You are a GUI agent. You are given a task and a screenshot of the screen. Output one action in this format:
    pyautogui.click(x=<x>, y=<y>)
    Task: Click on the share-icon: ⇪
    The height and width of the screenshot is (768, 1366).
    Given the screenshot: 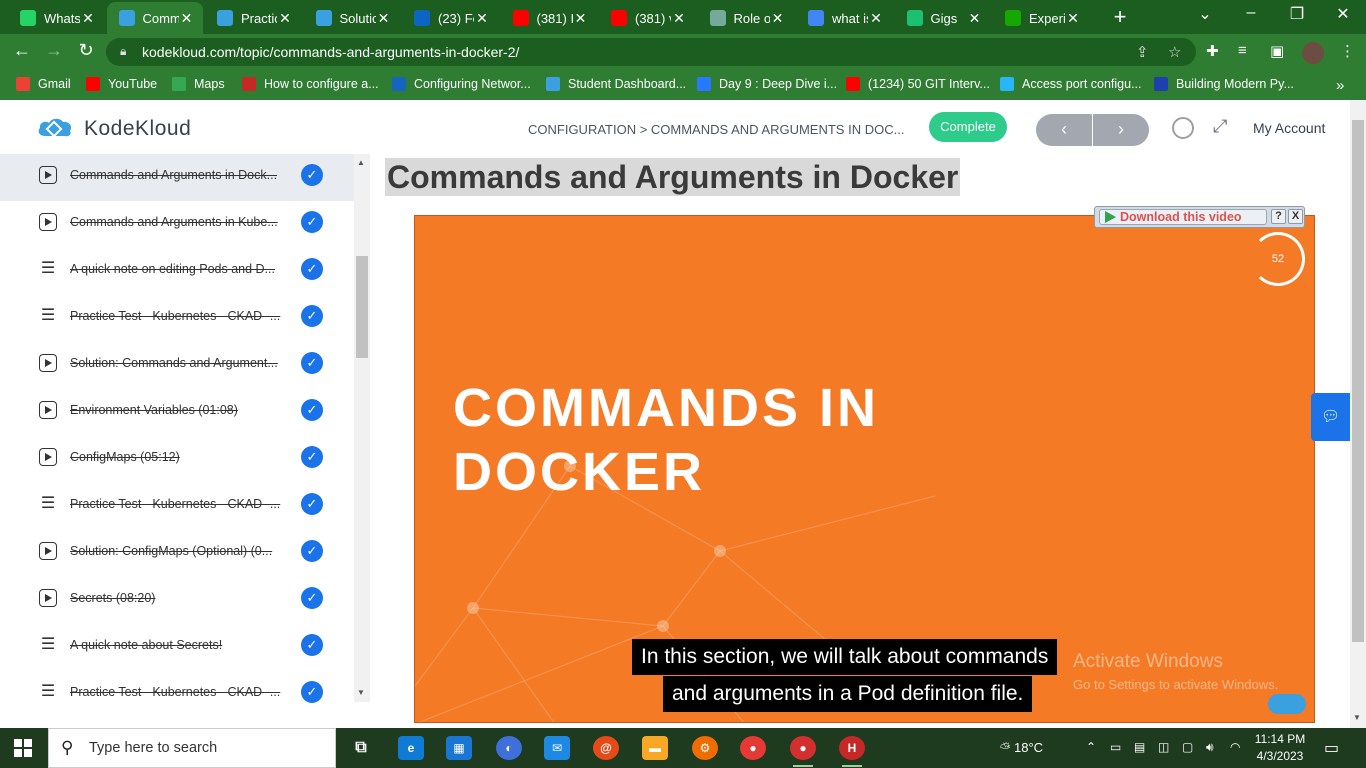 What is the action you would take?
    pyautogui.click(x=1142, y=52)
    